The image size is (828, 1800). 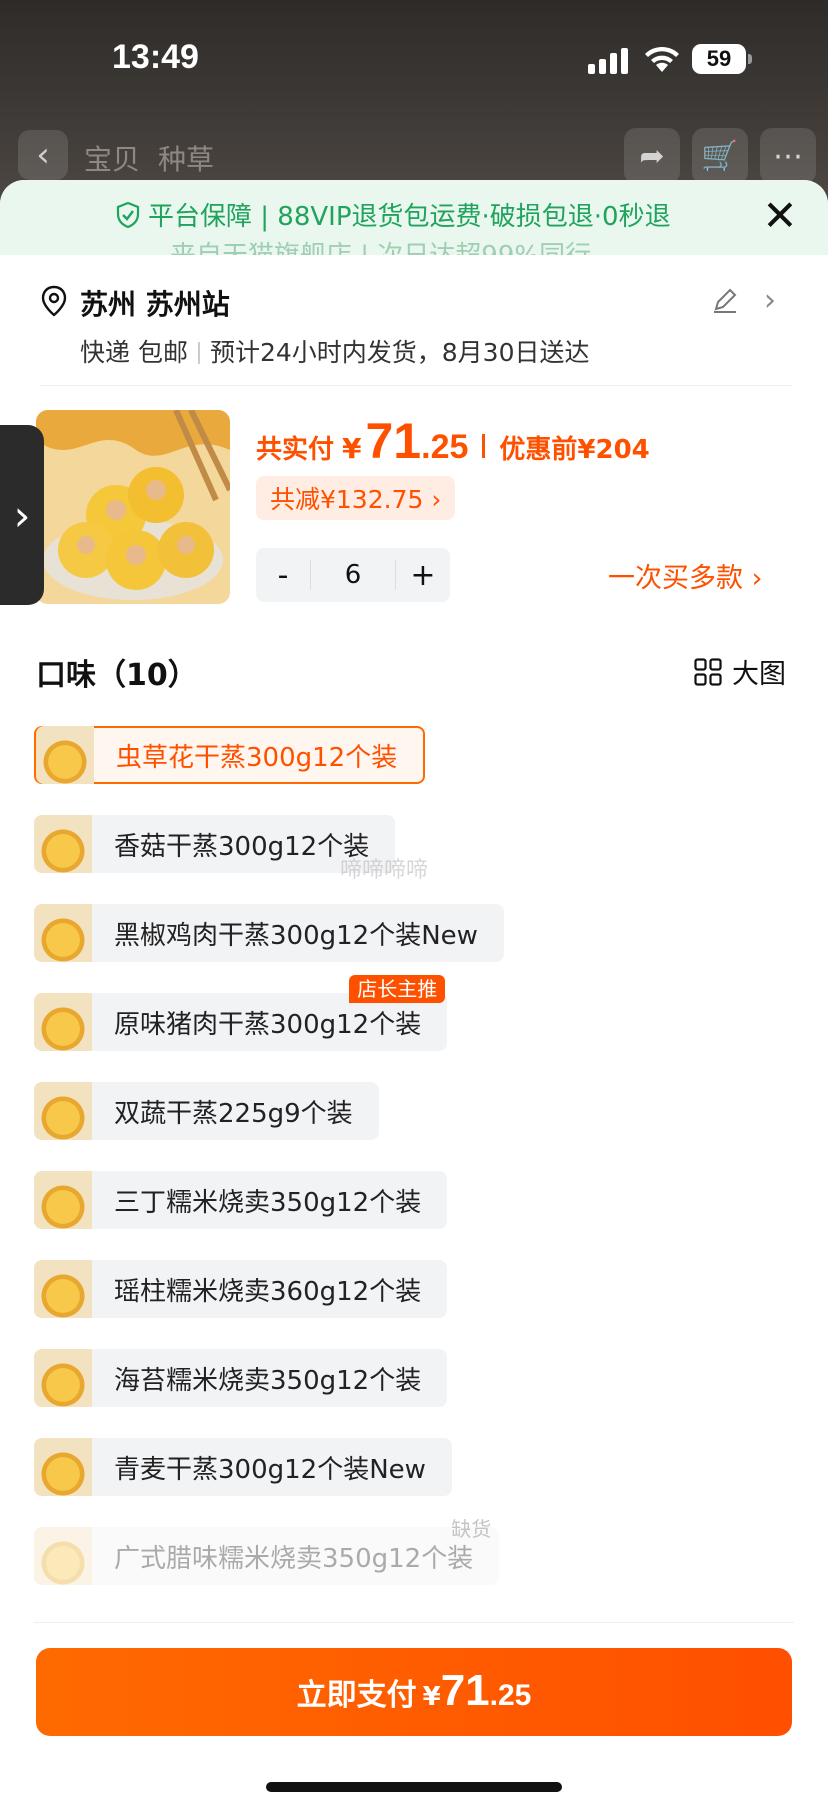 I want to click on bigview-label: 大图, so click(x=759, y=674).